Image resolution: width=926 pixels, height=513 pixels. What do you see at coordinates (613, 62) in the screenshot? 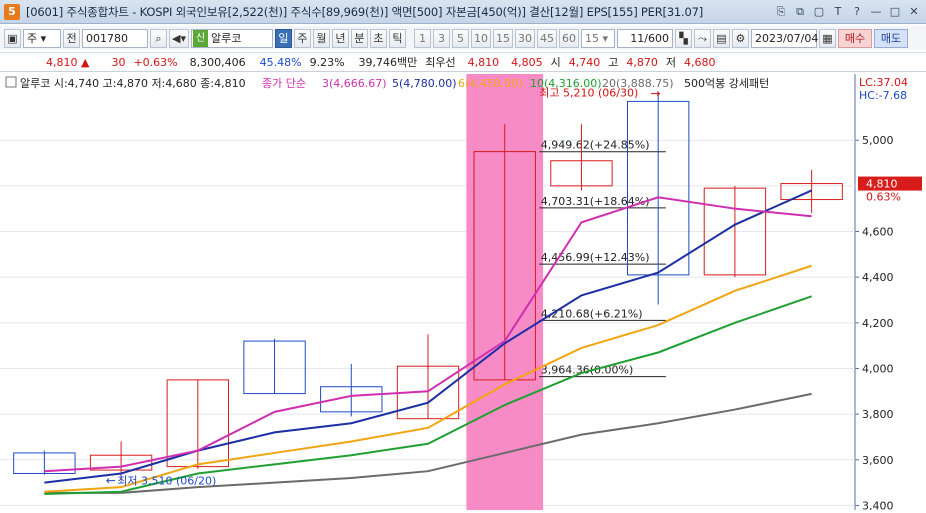
I see `high-label: 고` at bounding box center [613, 62].